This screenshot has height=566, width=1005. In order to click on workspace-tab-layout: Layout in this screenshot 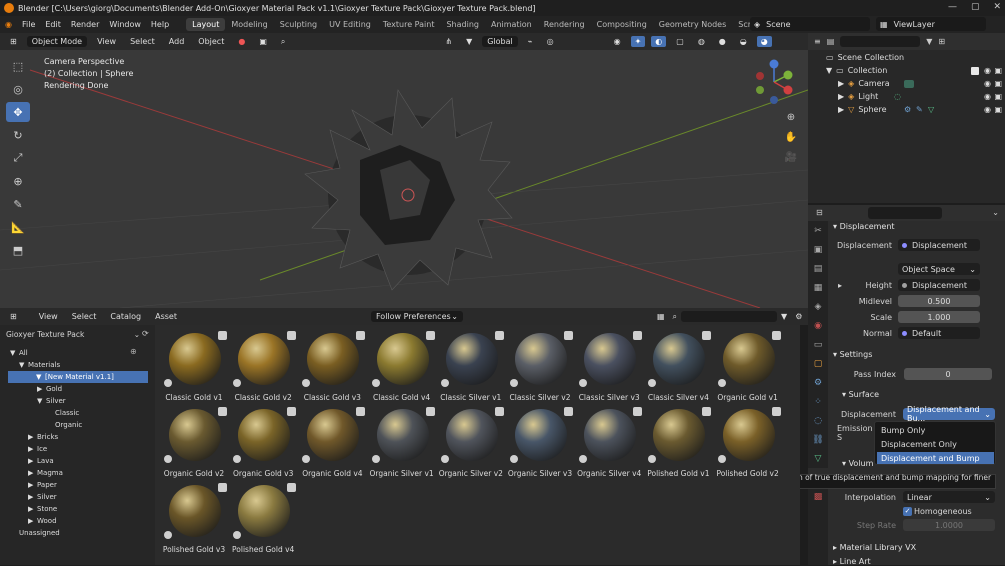, I will do `click(206, 24)`.